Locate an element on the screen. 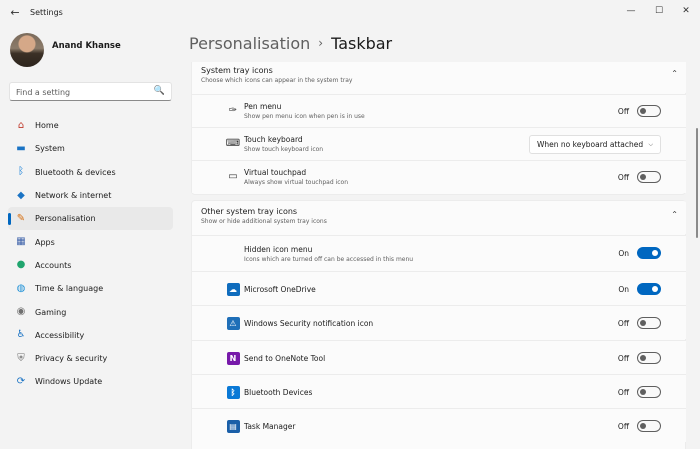  onenote-row: N Send to OneNote Tool Off is located at coordinates (439, 357).